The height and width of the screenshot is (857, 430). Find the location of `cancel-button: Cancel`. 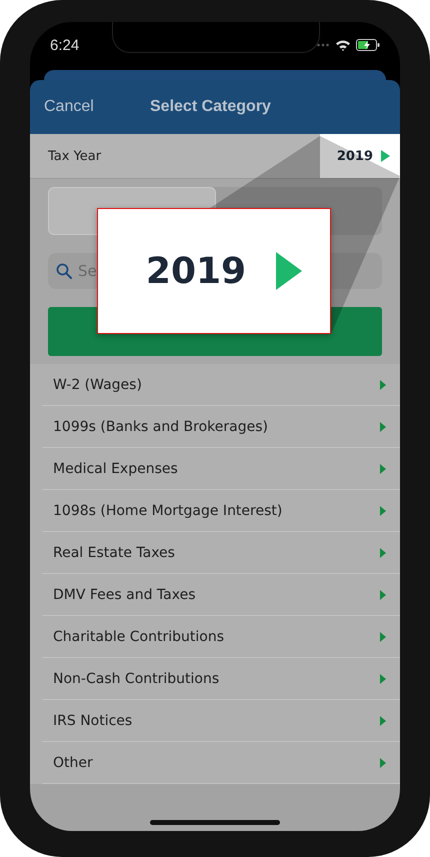

cancel-button: Cancel is located at coordinates (62, 107).